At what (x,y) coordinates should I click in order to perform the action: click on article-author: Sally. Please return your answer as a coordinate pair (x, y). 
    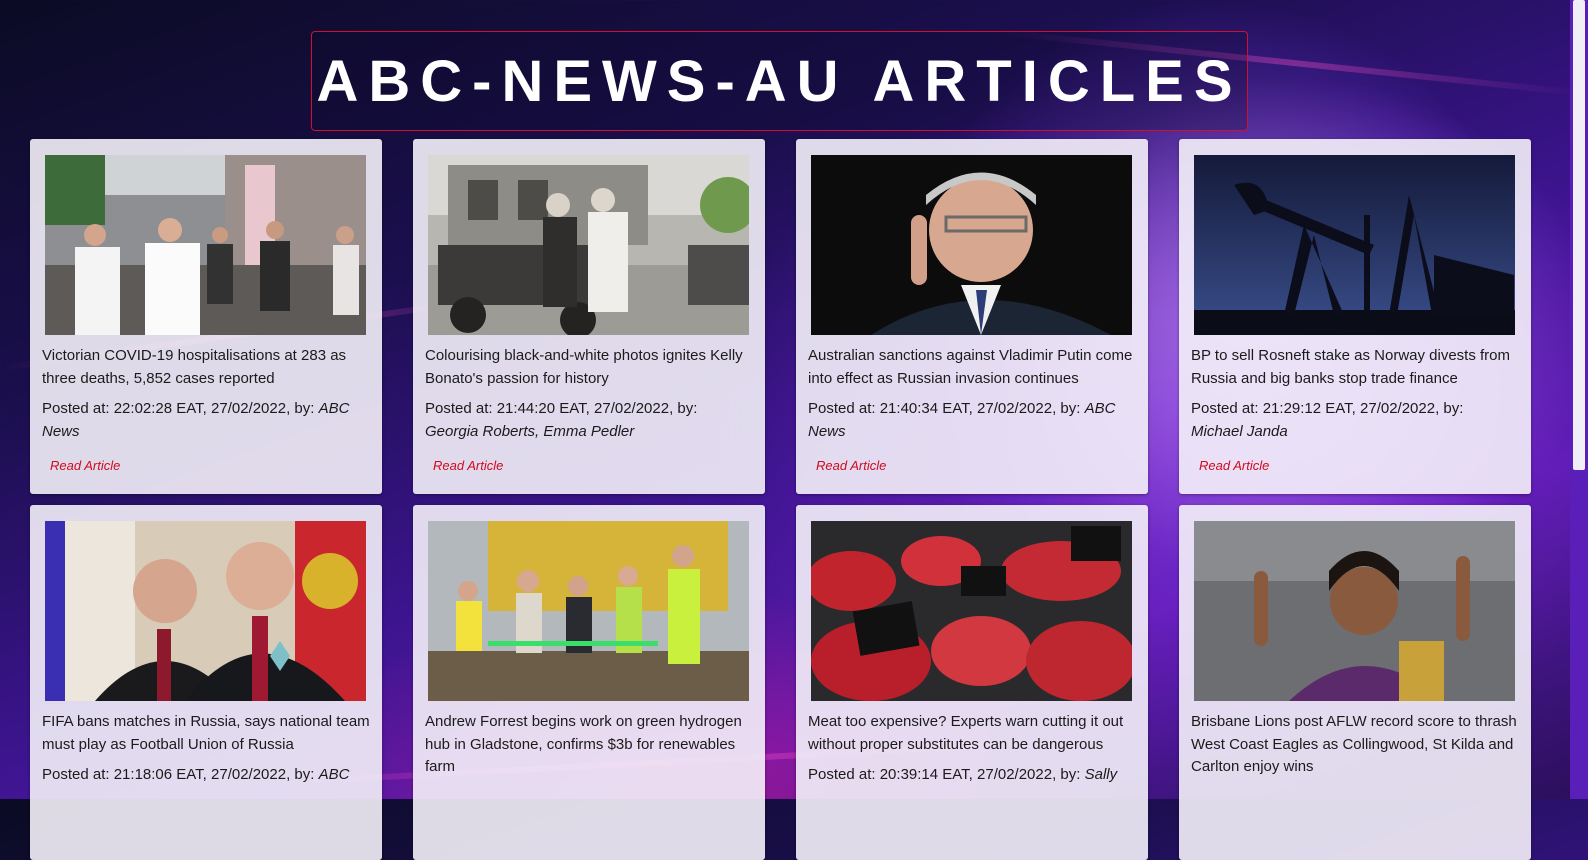
    Looking at the image, I should click on (1101, 774).